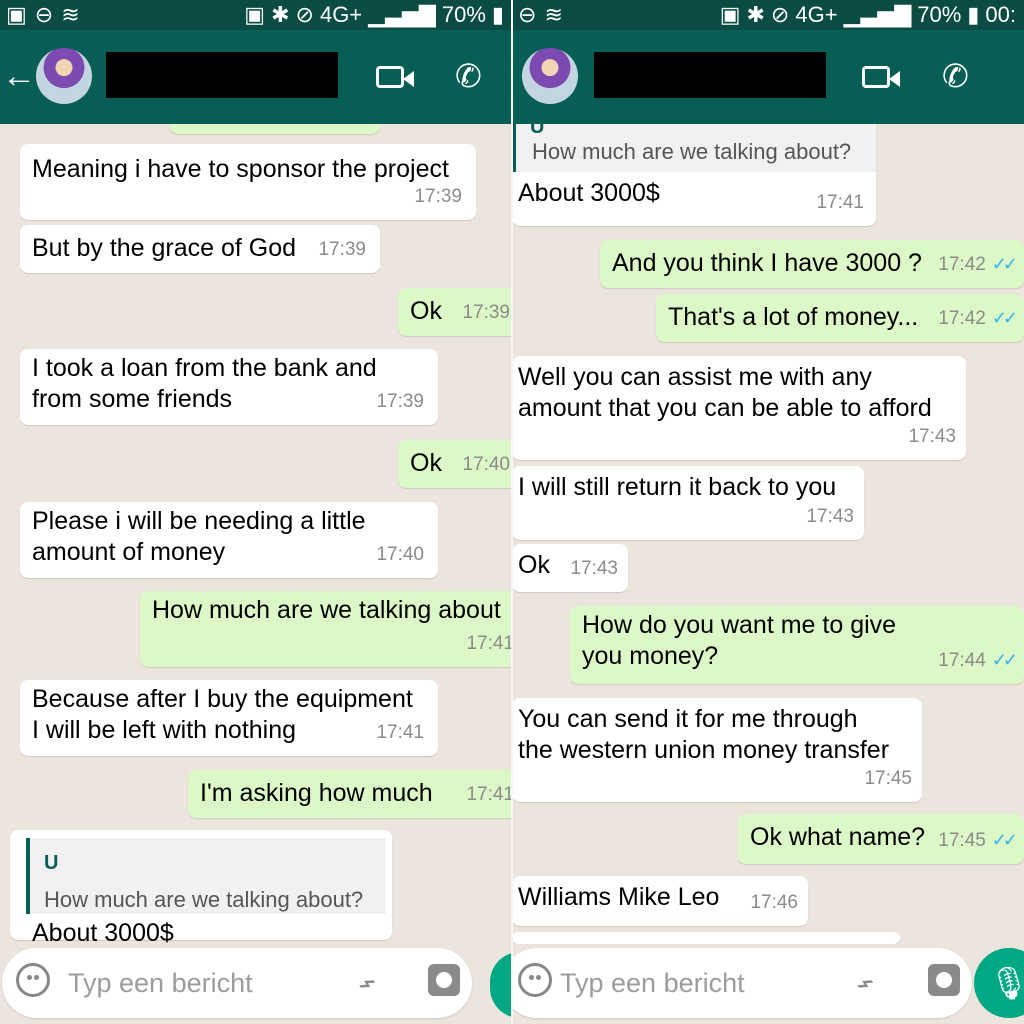  I want to click on mic-icon: 🎙, so click(999, 983).